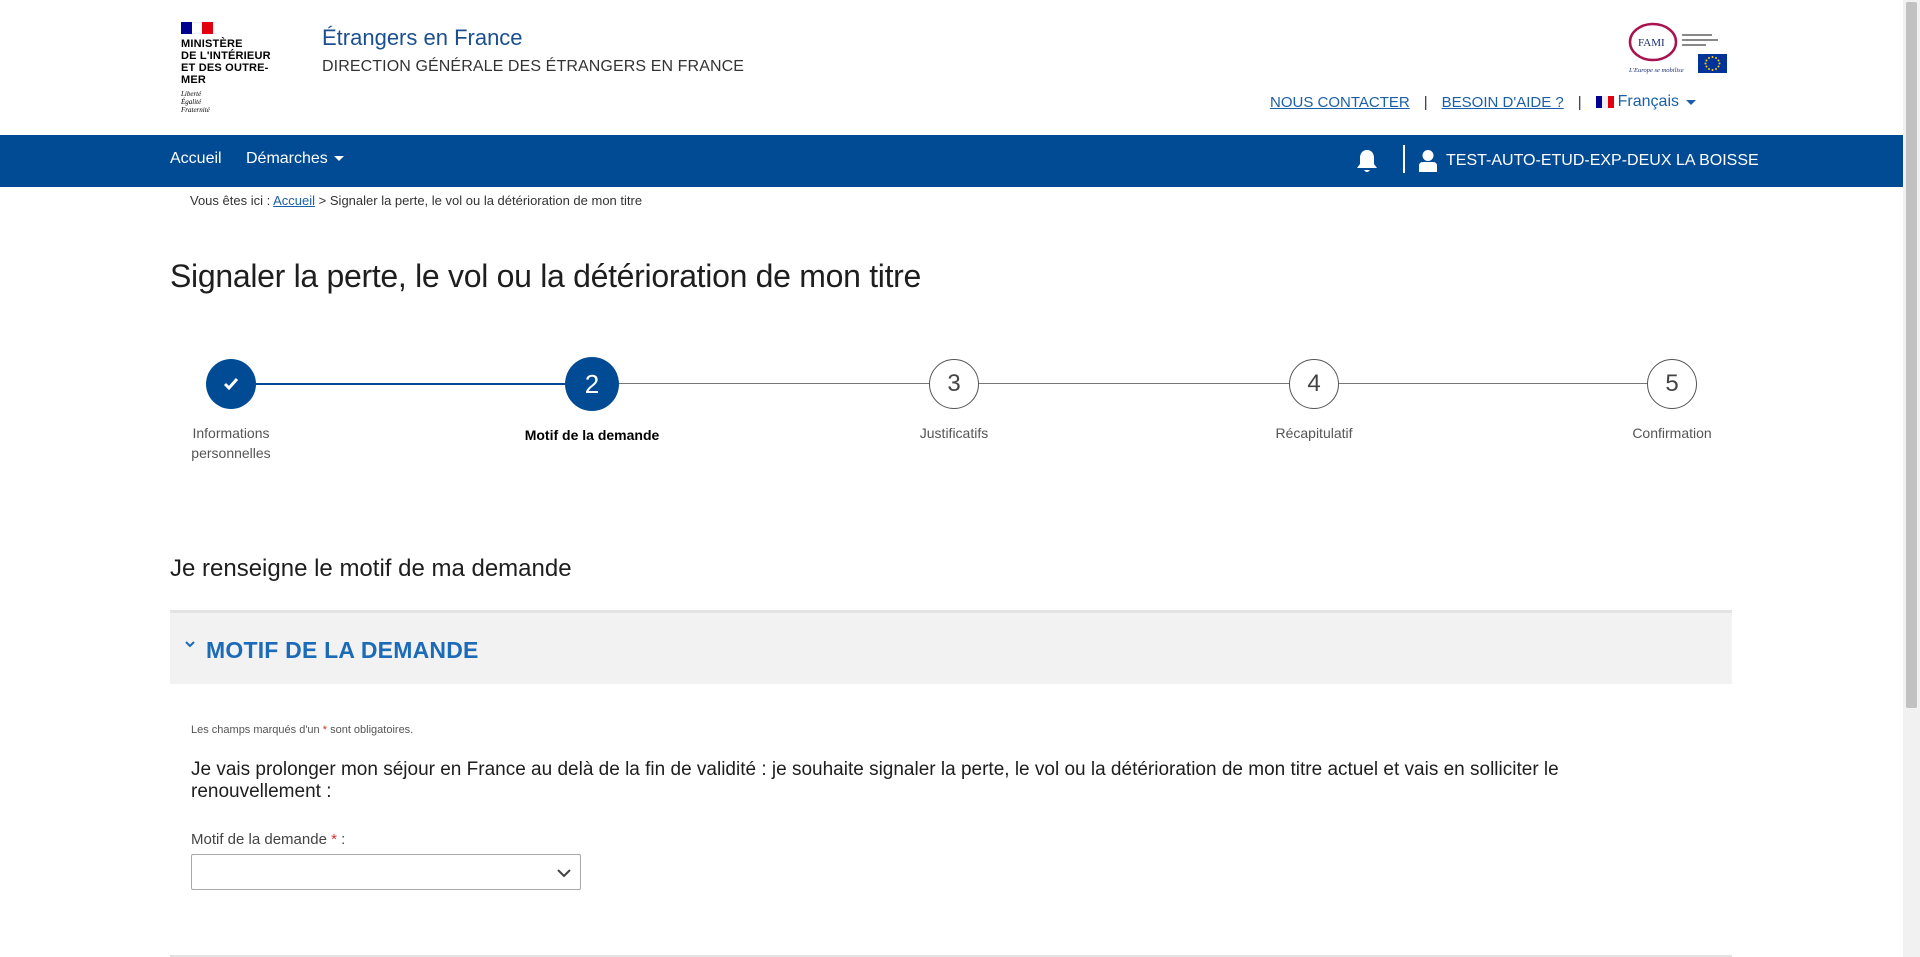 This screenshot has height=957, width=1920. I want to click on motif-field-label: Motif de la demande * :, so click(268, 839).